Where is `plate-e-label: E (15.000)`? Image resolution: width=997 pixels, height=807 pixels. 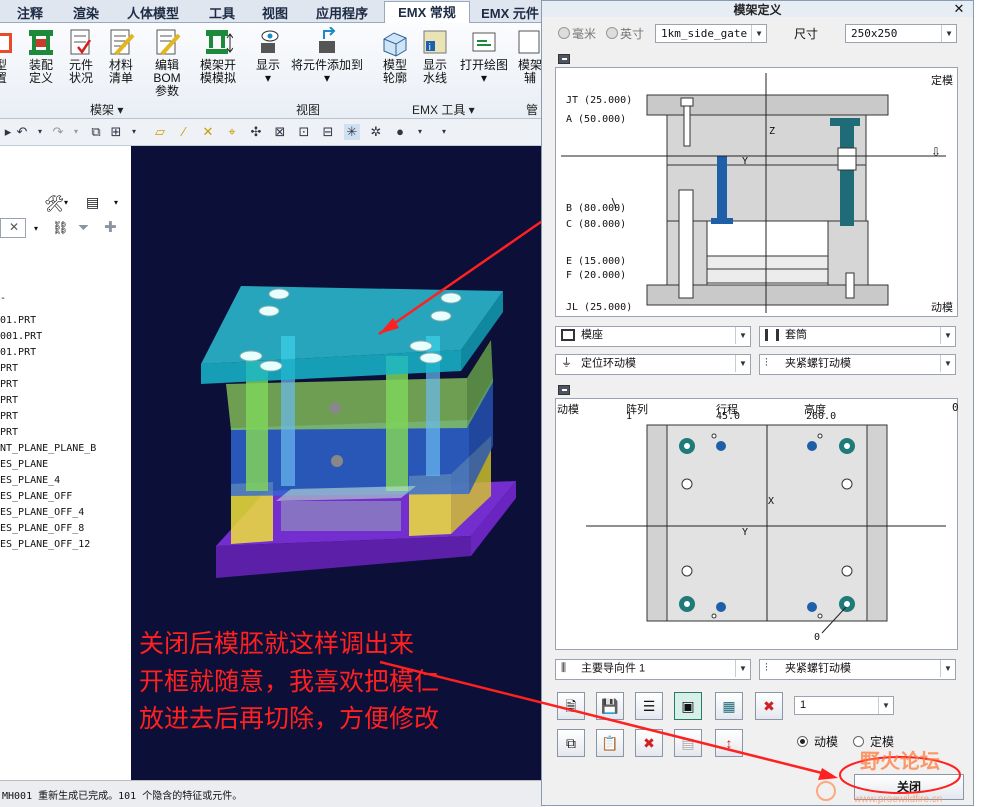
plate-e-label: E (15.000) is located at coordinates (596, 261).